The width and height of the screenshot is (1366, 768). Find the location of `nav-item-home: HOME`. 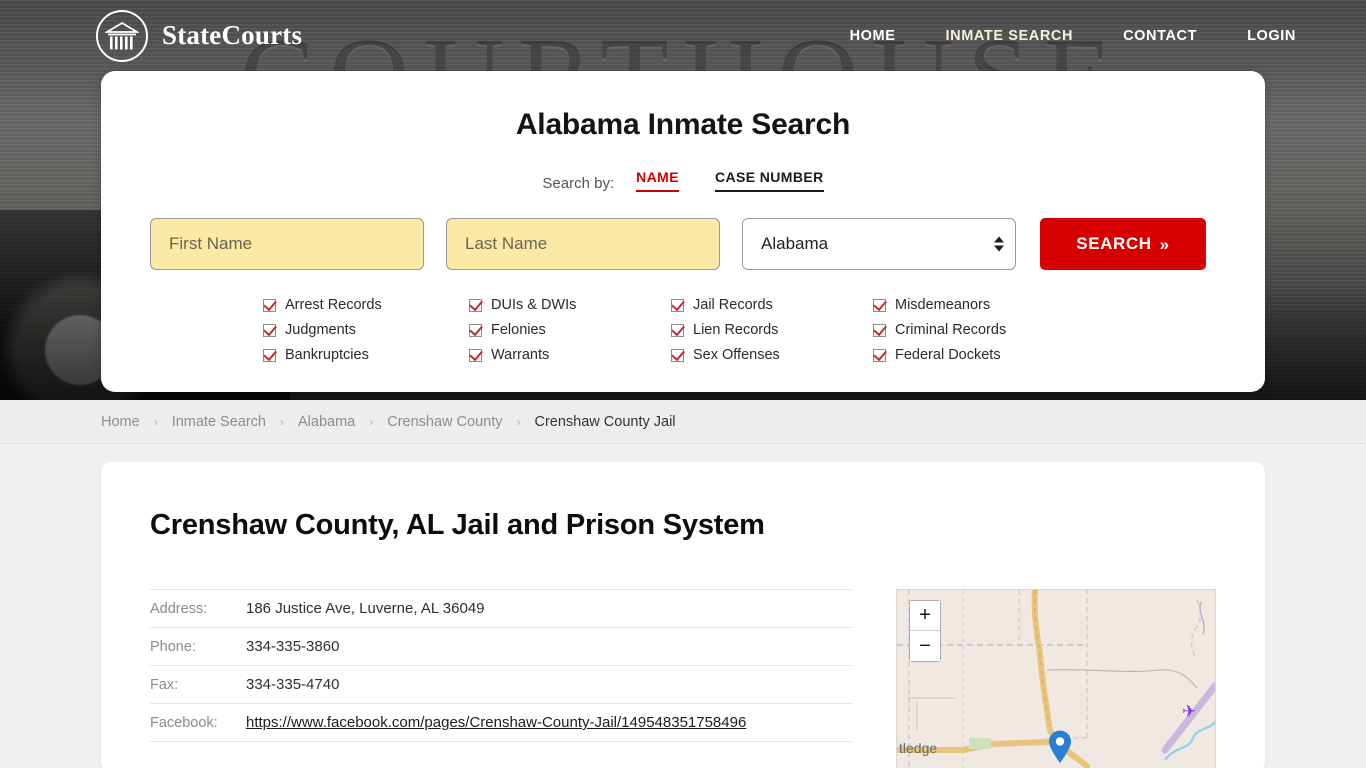

nav-item-home: HOME is located at coordinates (873, 36).